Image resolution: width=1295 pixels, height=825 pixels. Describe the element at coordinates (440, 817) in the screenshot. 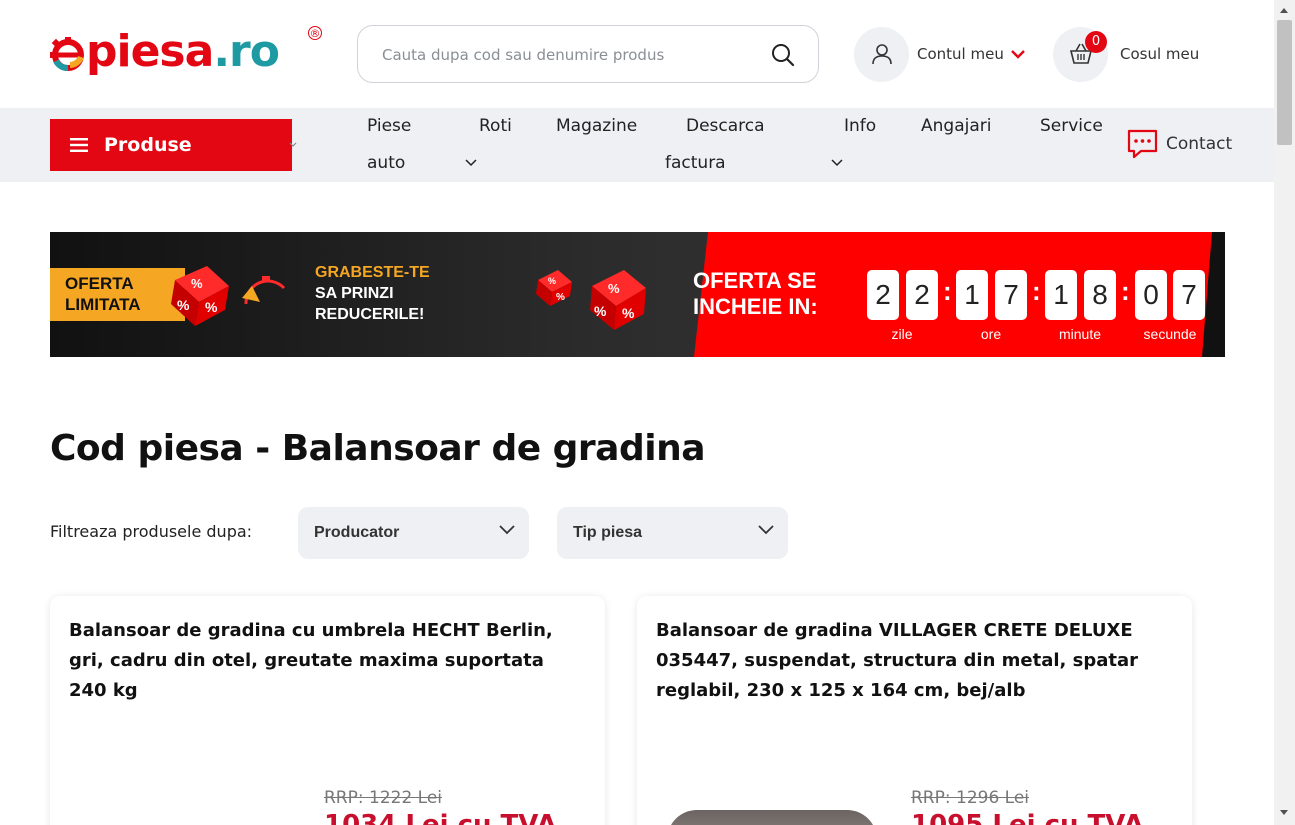

I see `product-price: 1034 Lei cu TVA` at that location.